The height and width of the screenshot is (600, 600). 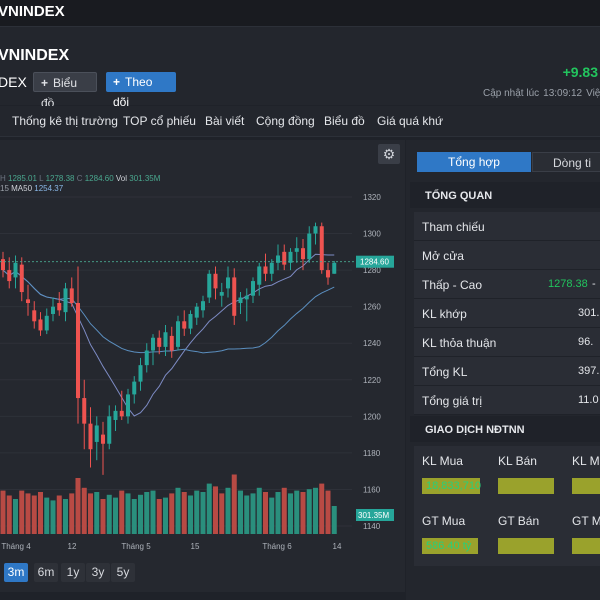 What do you see at coordinates (372, 380) in the screenshot?
I see `y-tick-label: 1220` at bounding box center [372, 380].